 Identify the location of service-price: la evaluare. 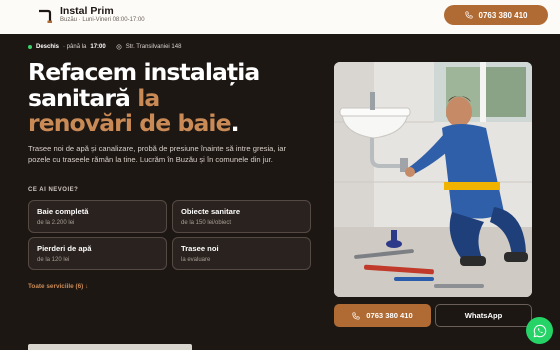
(196, 260).